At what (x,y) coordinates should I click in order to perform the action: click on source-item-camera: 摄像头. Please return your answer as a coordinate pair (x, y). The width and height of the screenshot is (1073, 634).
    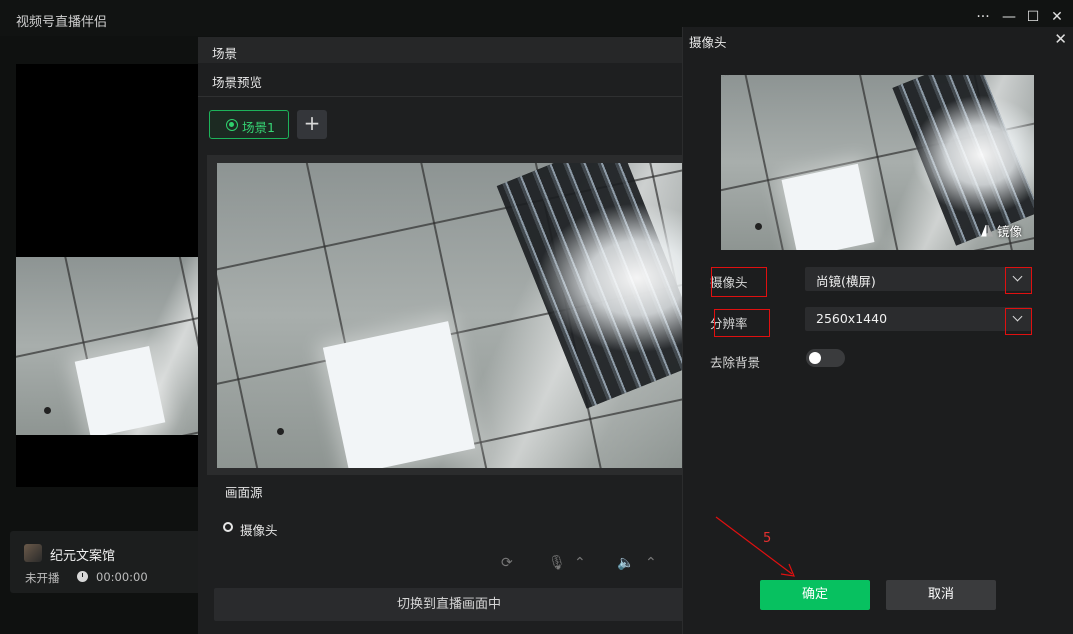
    Looking at the image, I should click on (259, 529).